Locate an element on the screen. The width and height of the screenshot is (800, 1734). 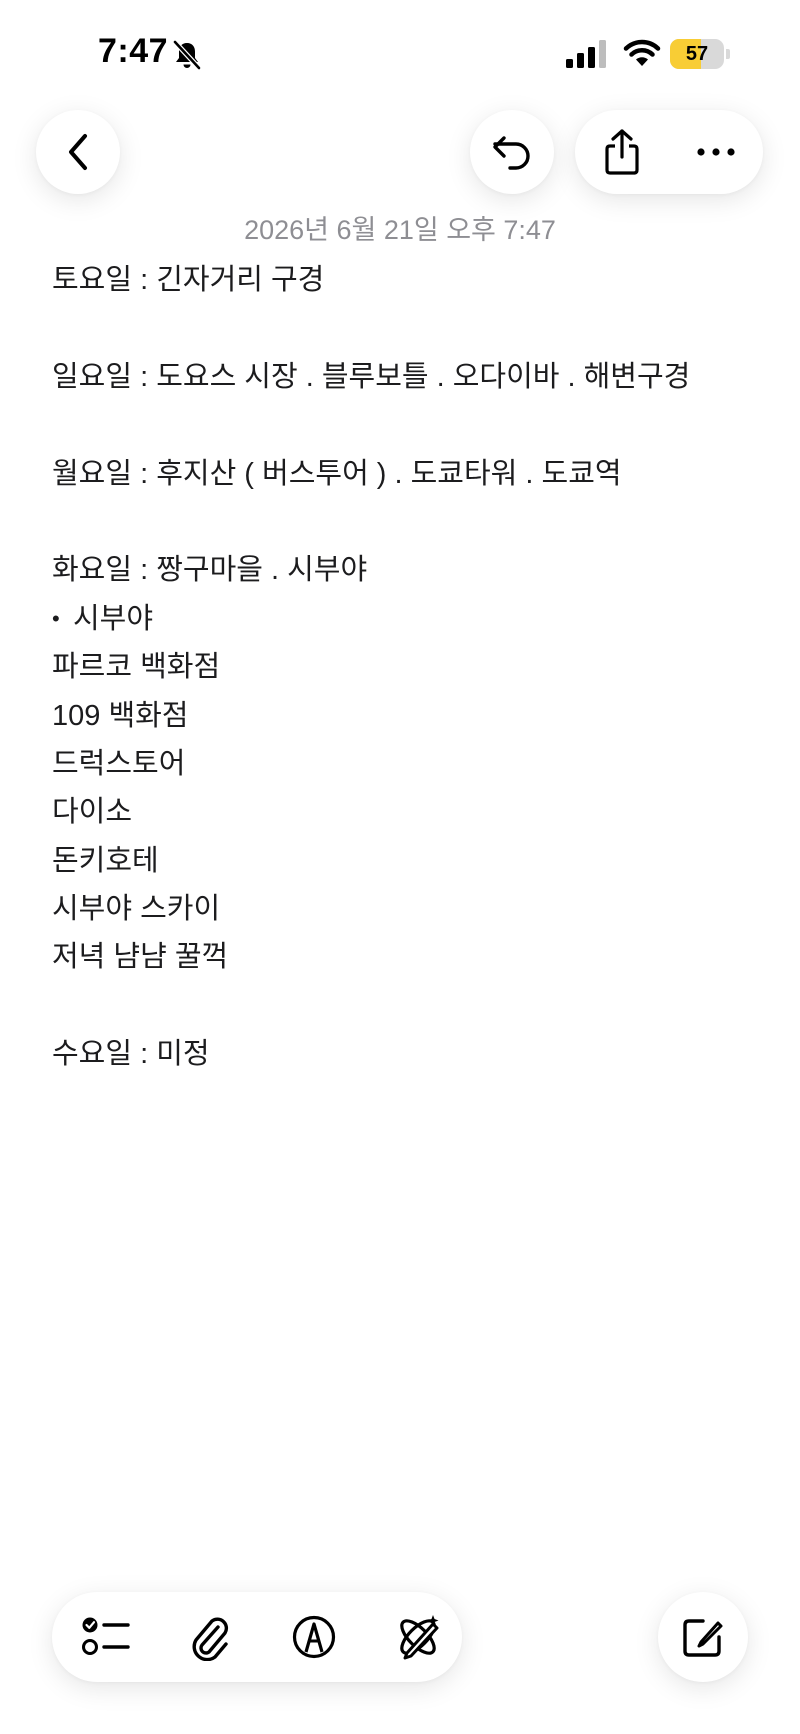
note-line-text: 드럭스토어 is located at coordinates (119, 763).